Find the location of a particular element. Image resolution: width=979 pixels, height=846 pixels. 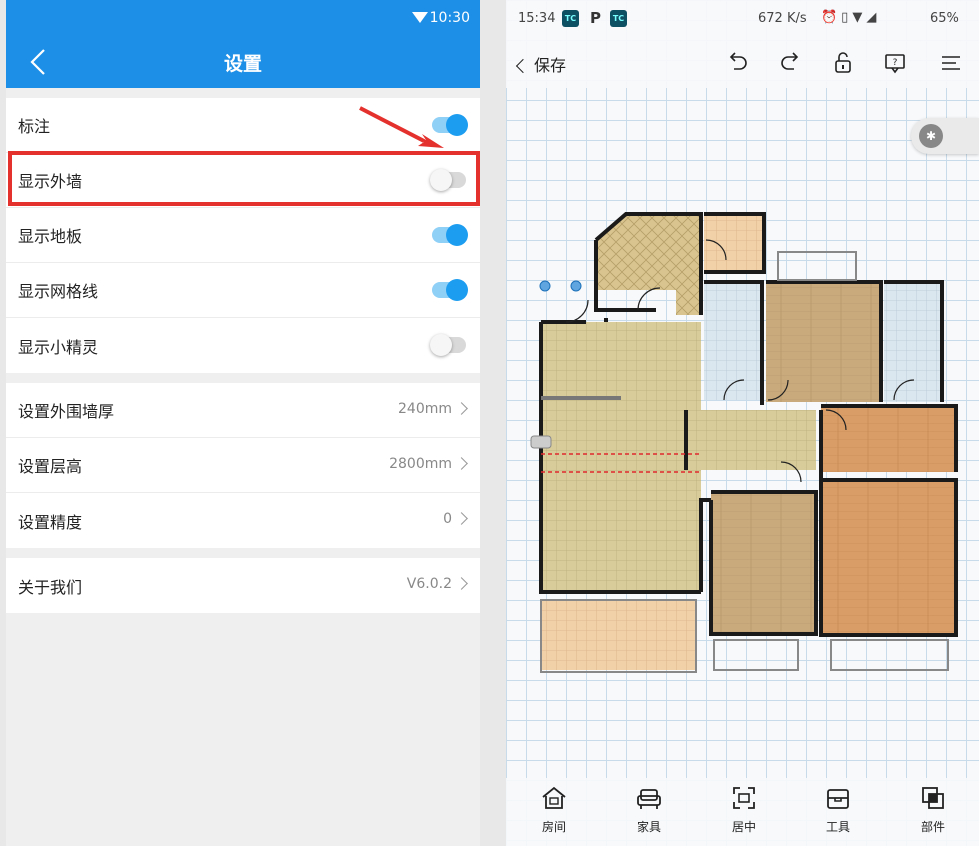

house-icon is located at coordinates (554, 797).